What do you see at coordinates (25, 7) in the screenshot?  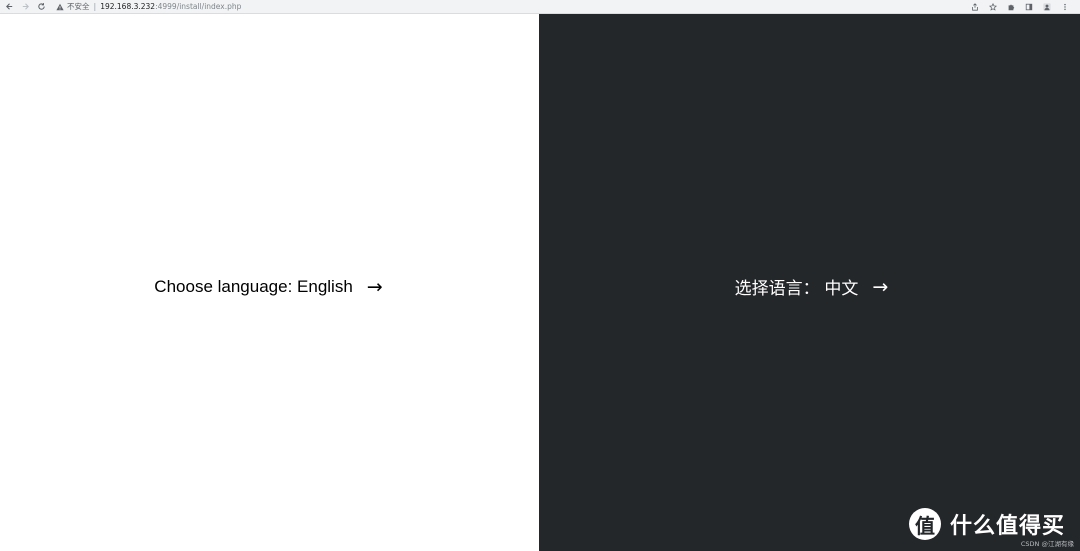 I see `forward-icon` at bounding box center [25, 7].